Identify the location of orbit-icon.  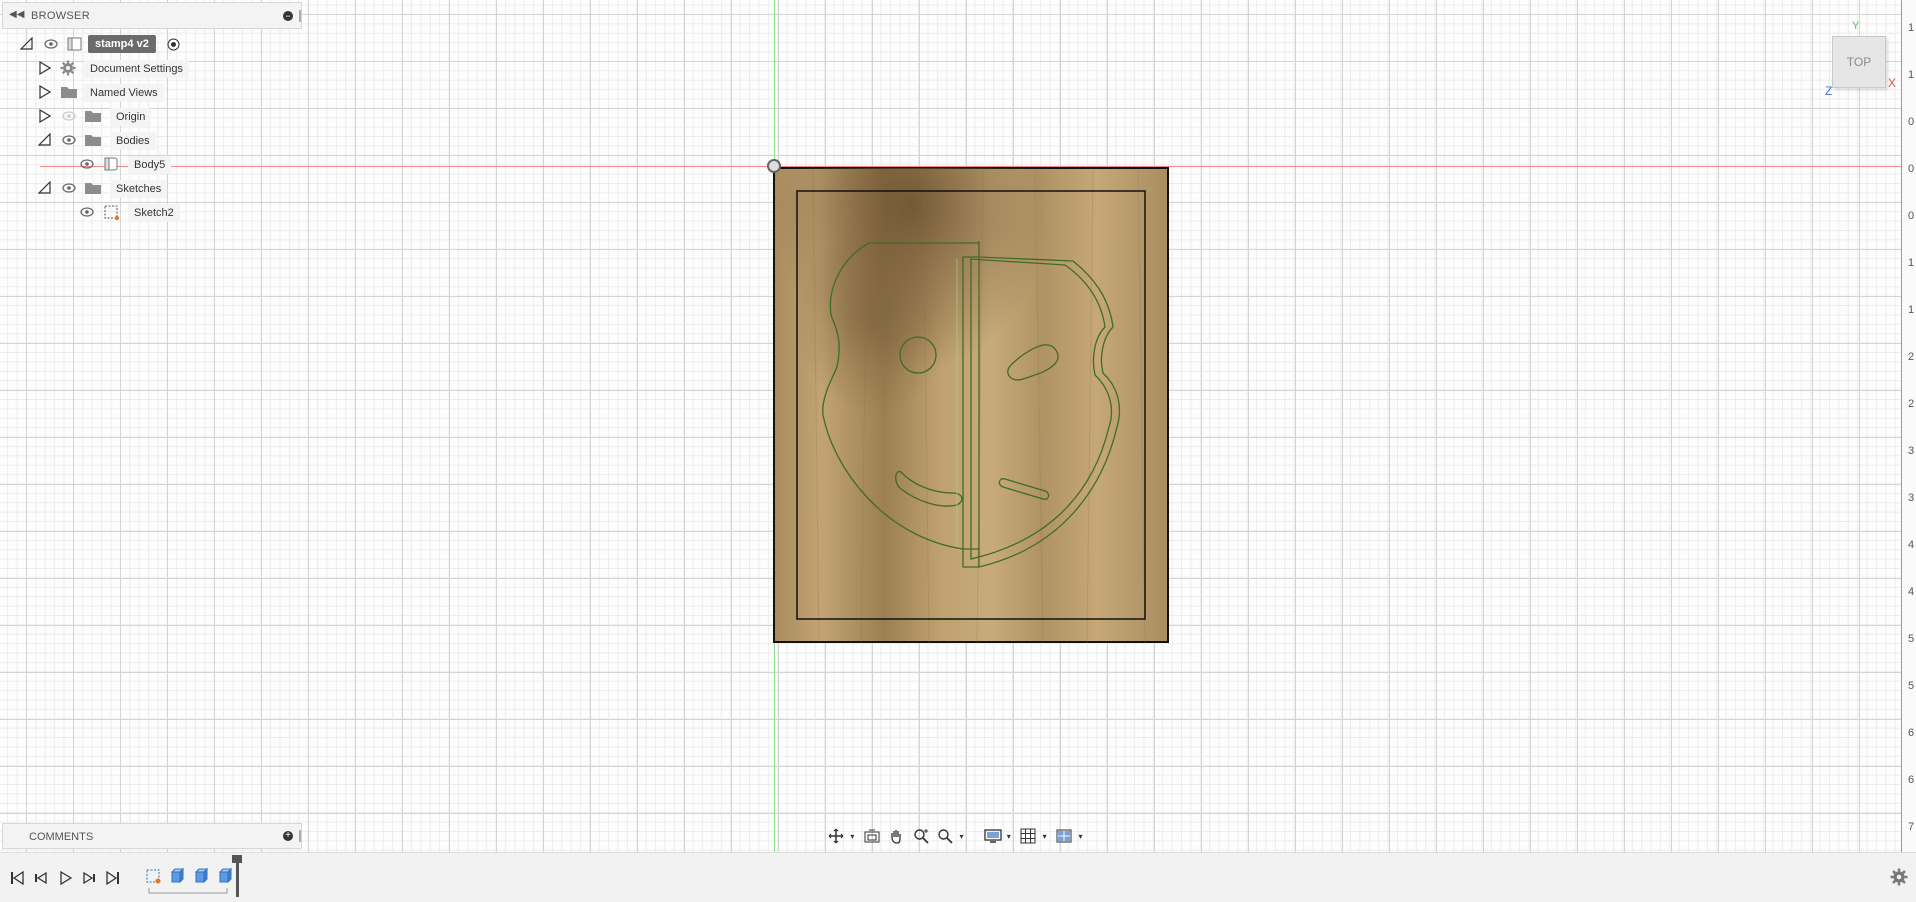
(836, 836).